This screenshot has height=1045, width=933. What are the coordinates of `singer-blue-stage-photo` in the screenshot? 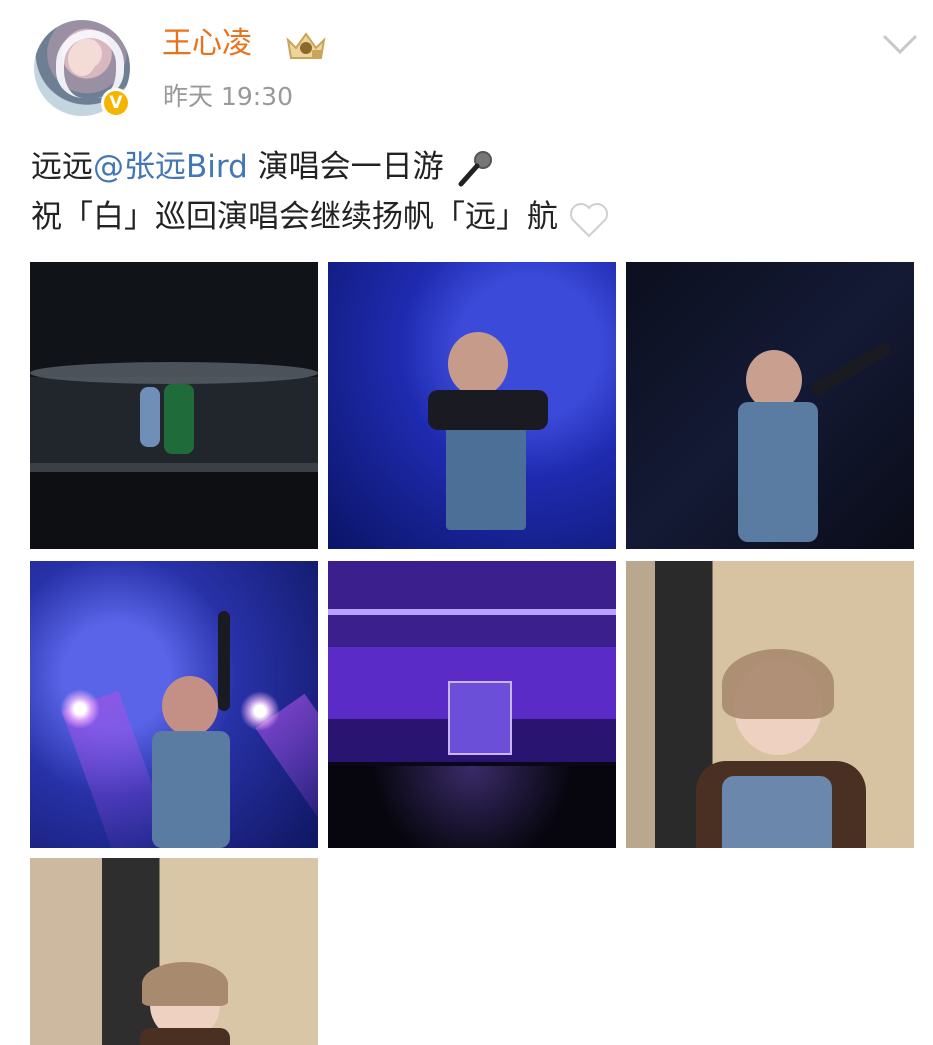 It's located at (472, 405).